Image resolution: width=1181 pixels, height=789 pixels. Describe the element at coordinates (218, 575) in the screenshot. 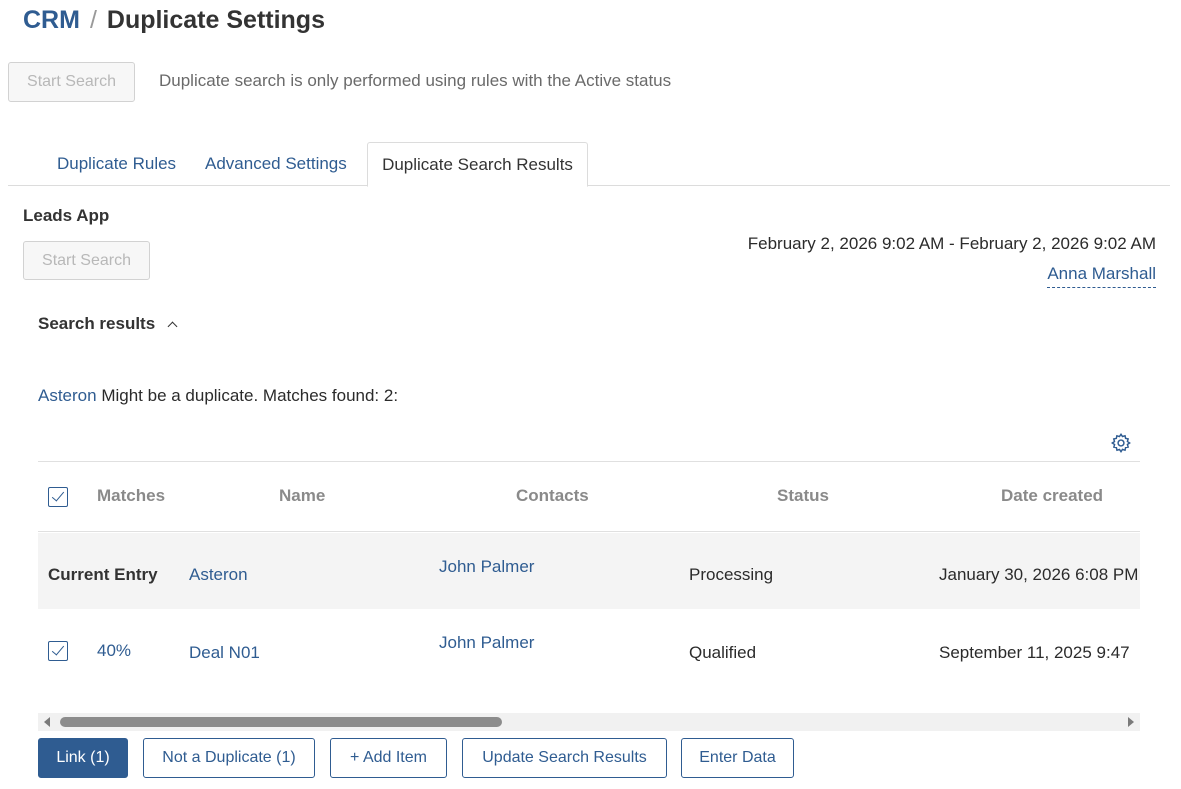

I see `current-entry-name-link: Asteron` at that location.